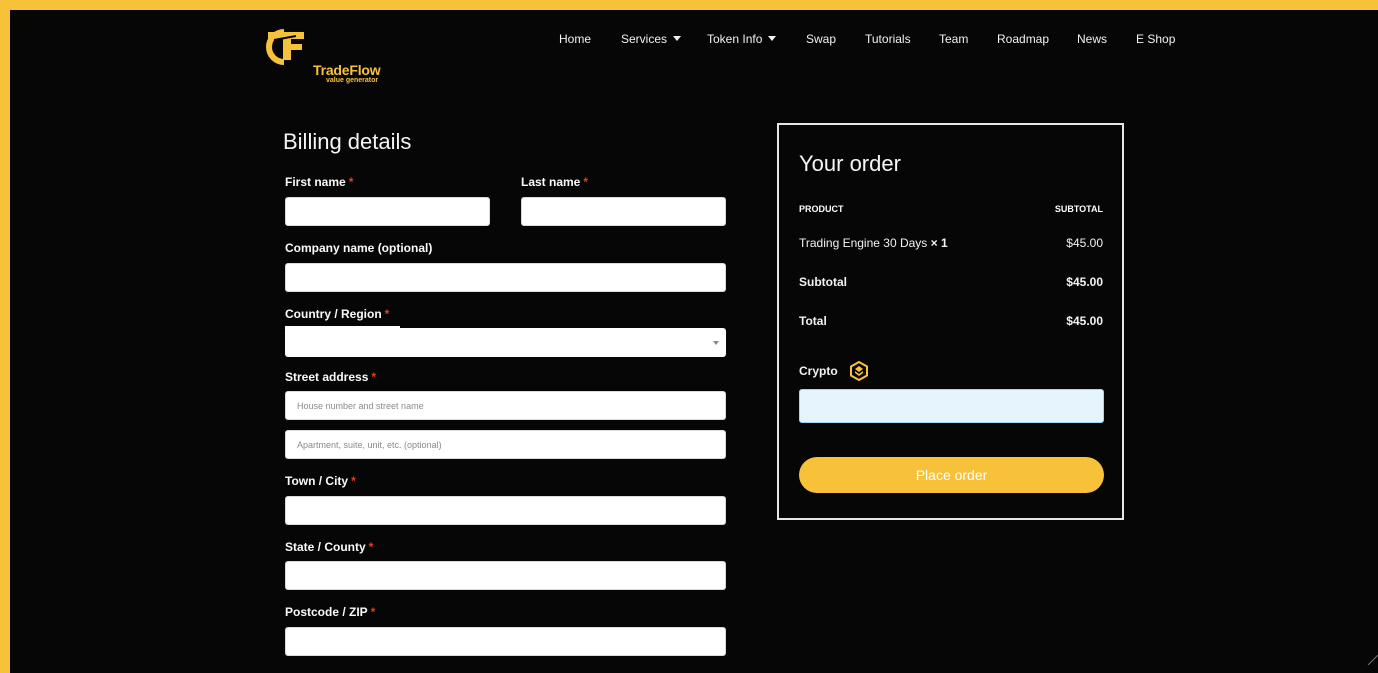  Describe the element at coordinates (888, 39) in the screenshot. I see `nav-item-tutorials: Tutorials` at that location.